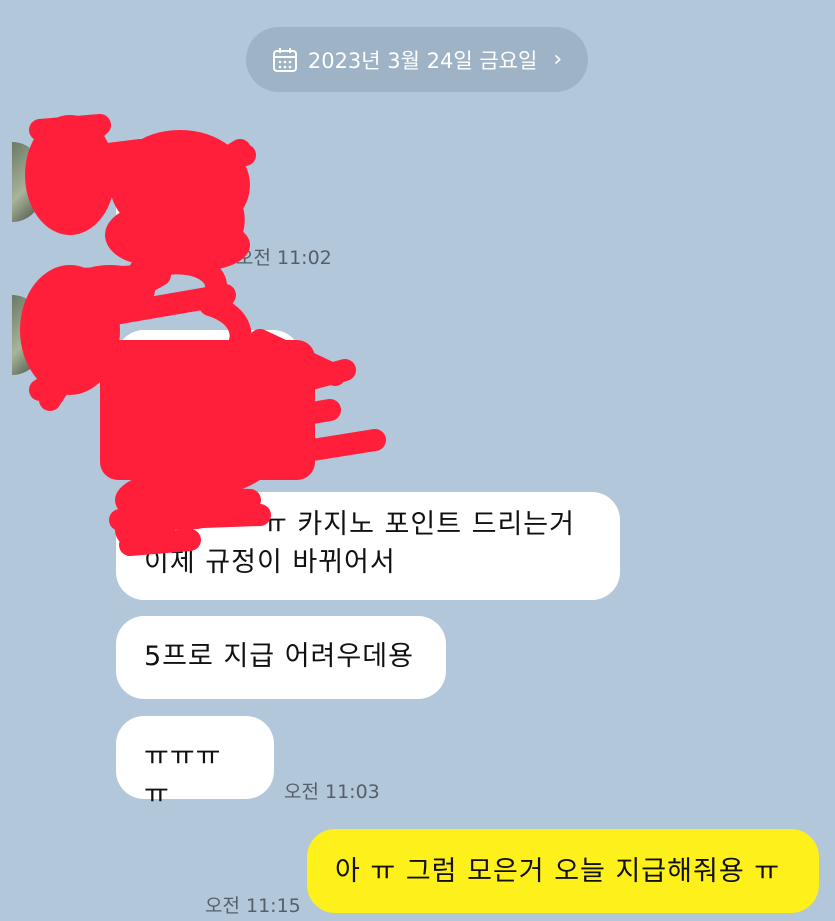 The width and height of the screenshot is (835, 921). I want to click on chevron-right-icon: ›, so click(558, 59).